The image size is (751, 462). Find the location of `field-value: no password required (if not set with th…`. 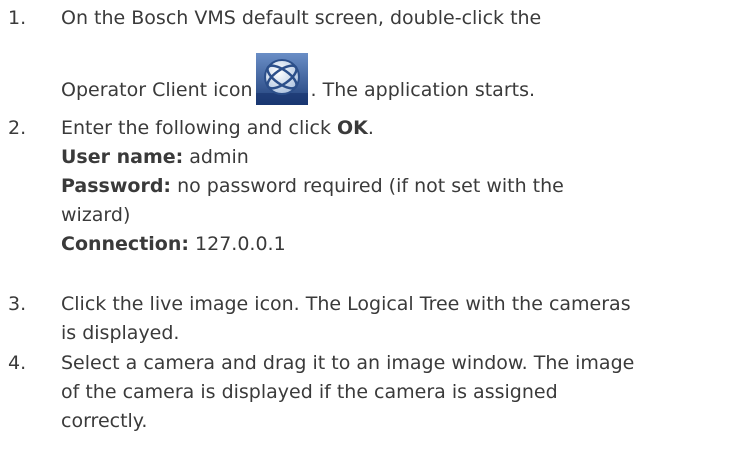

field-value: no password required (if not set with th… is located at coordinates (367, 186).